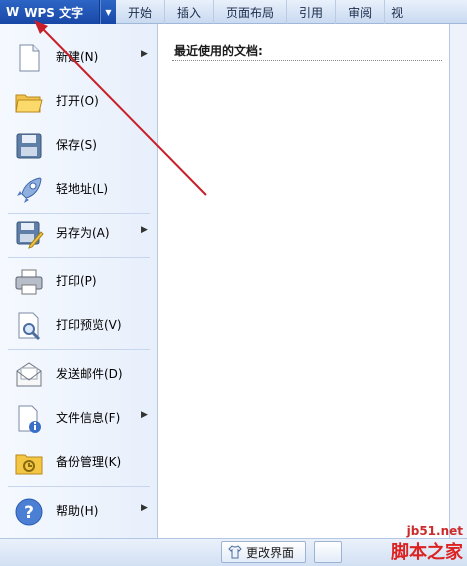 The height and width of the screenshot is (566, 467). Describe the element at coordinates (434, 531) in the screenshot. I see `watermark-site: jb51.net` at that location.